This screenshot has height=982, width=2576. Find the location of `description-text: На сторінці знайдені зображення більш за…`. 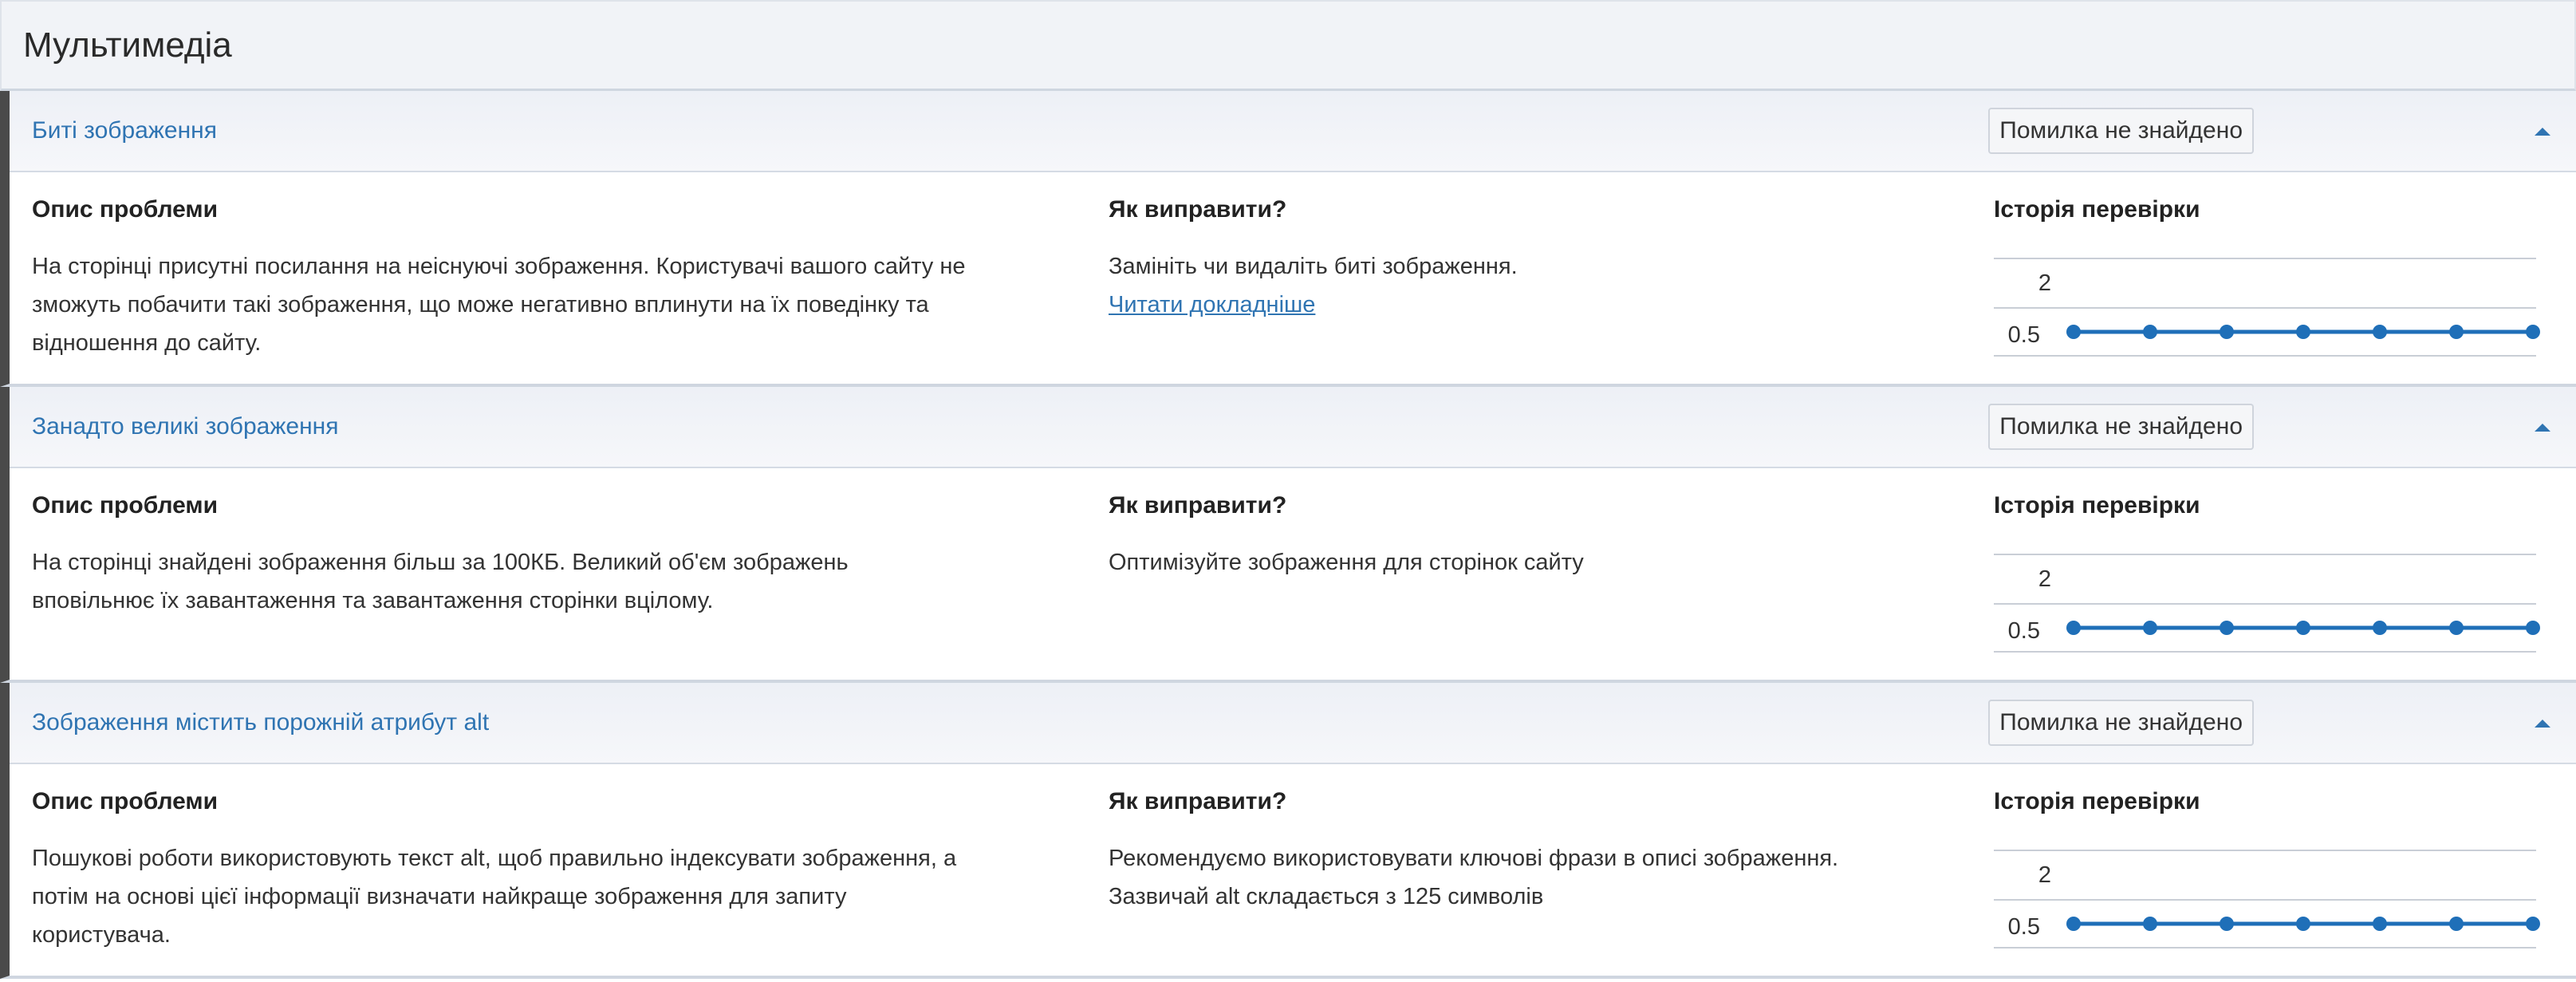

description-text: На сторінці знайдені зображення більш за… is located at coordinates (550, 581).